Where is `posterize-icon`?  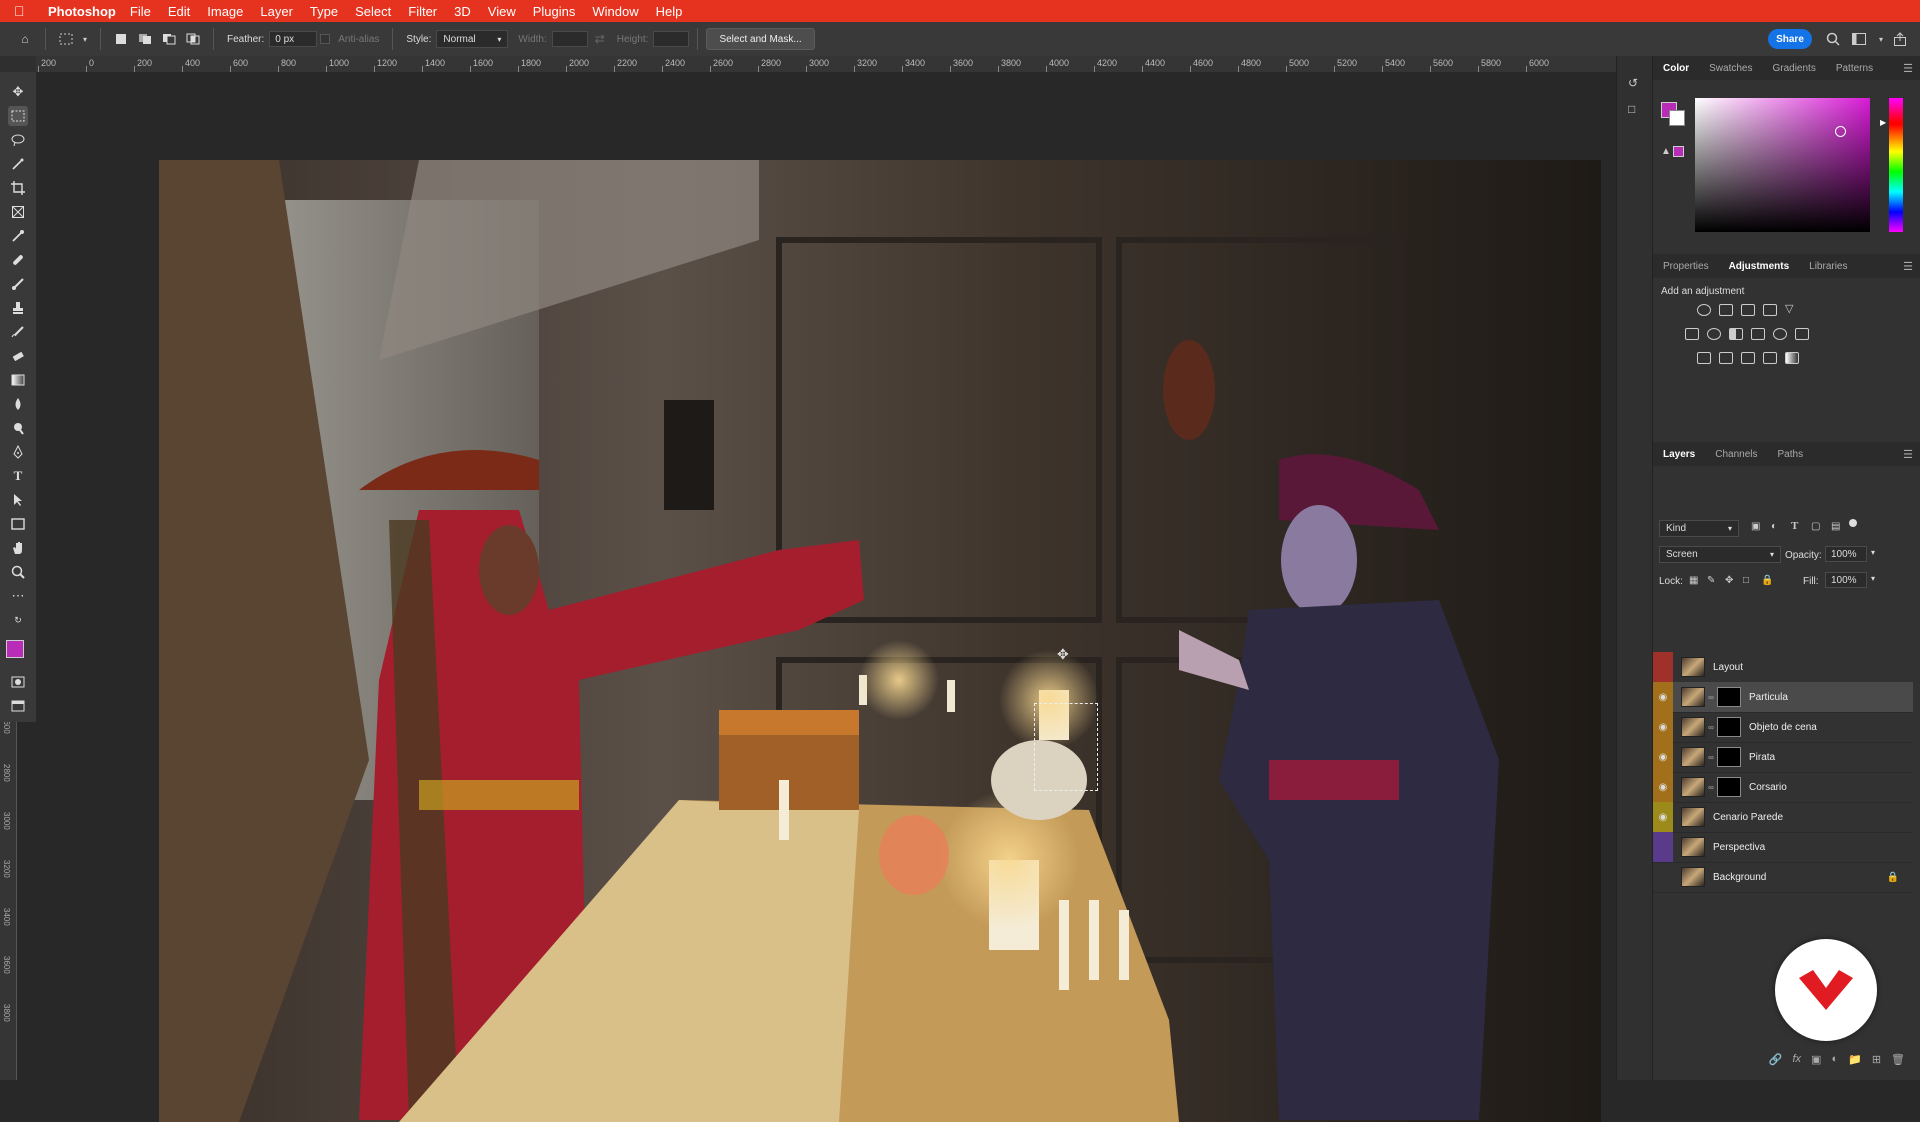
posterize-icon is located at coordinates (1726, 358).